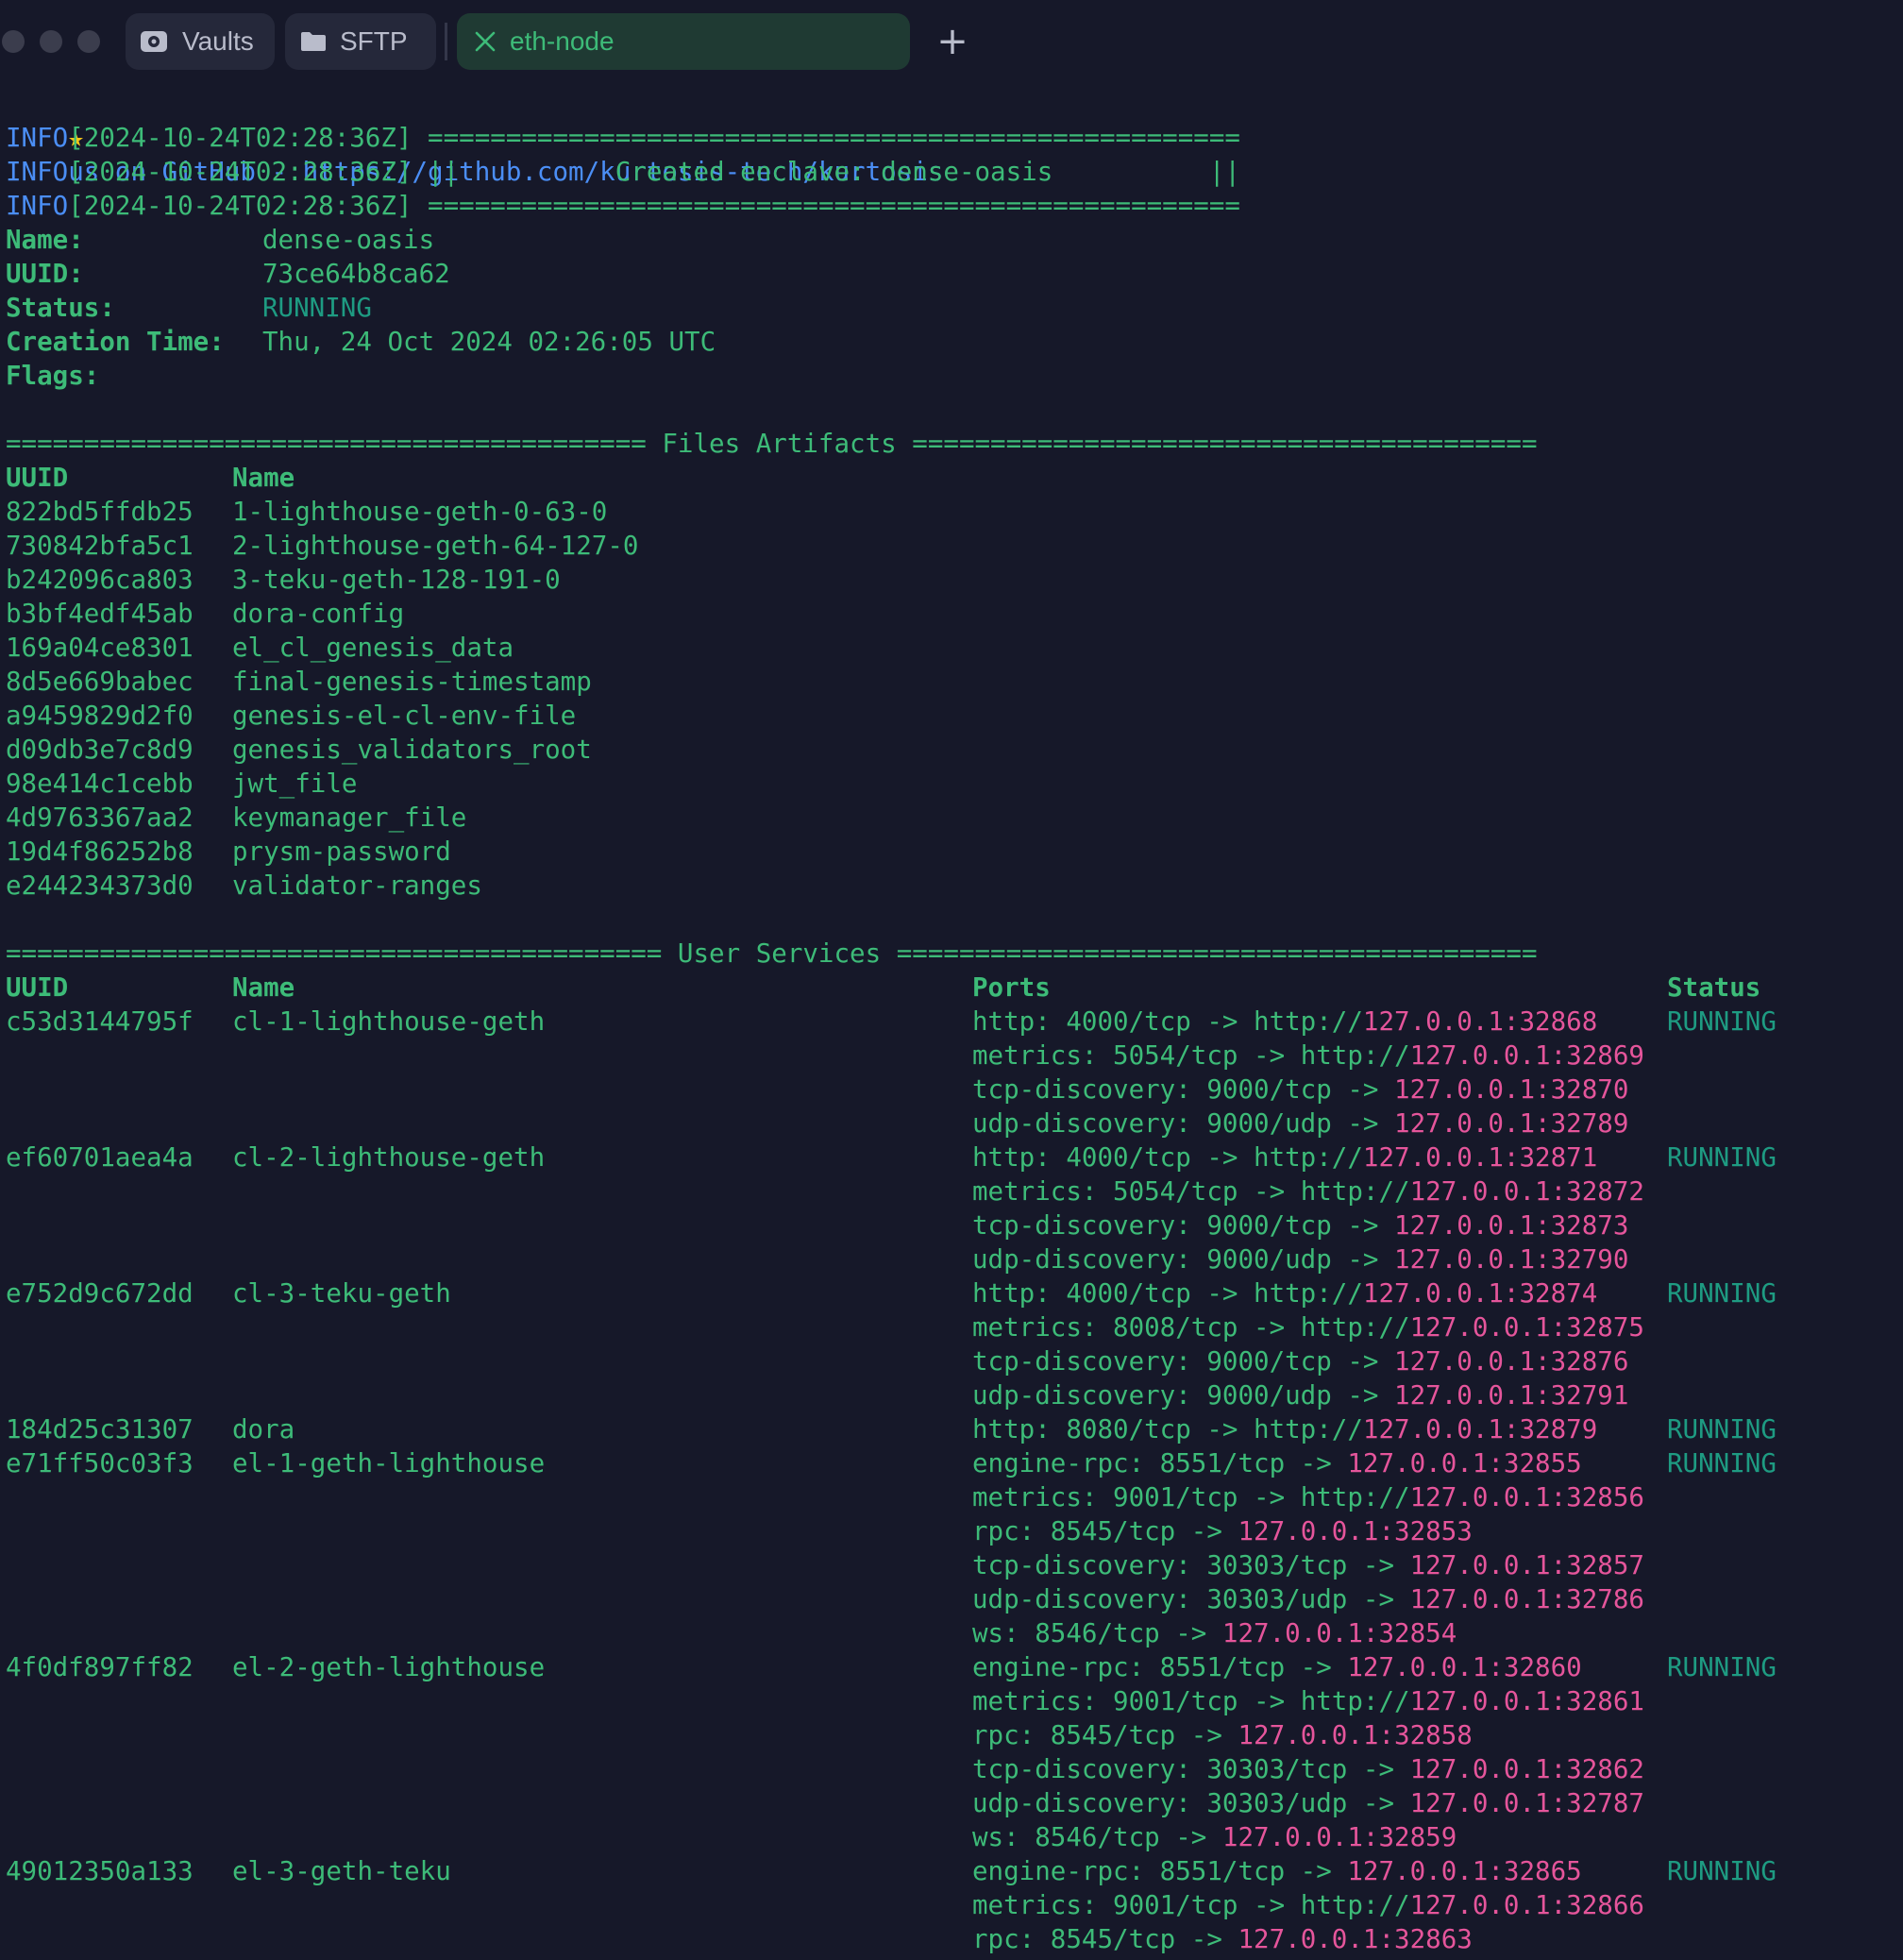 The width and height of the screenshot is (1903, 1960). I want to click on port-mapping: rpc: 8545/tcp -> 127.0.0.1:32853, so click(1222, 1531).